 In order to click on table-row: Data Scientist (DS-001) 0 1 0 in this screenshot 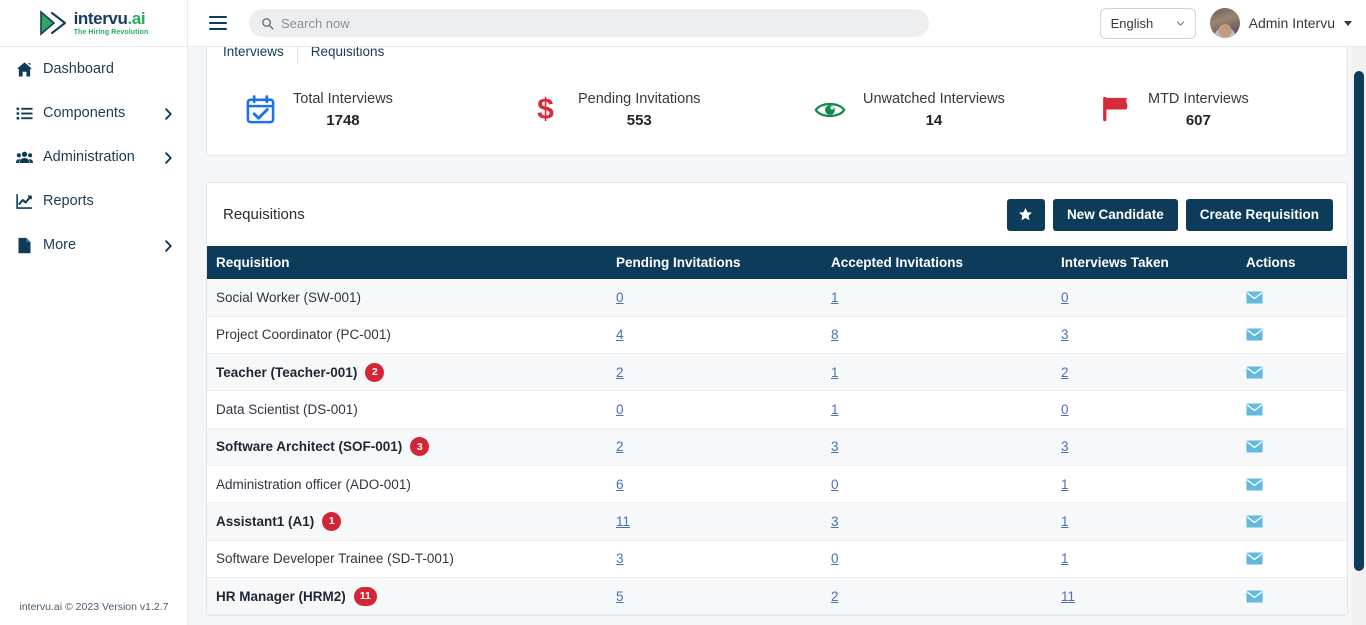, I will do `click(777, 409)`.